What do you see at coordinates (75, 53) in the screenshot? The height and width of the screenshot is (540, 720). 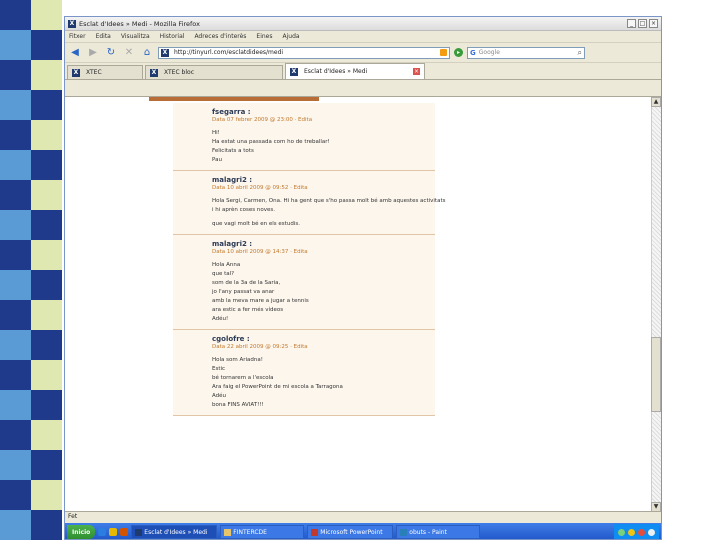 I see `back-arrow-icon: ◀` at bounding box center [75, 53].